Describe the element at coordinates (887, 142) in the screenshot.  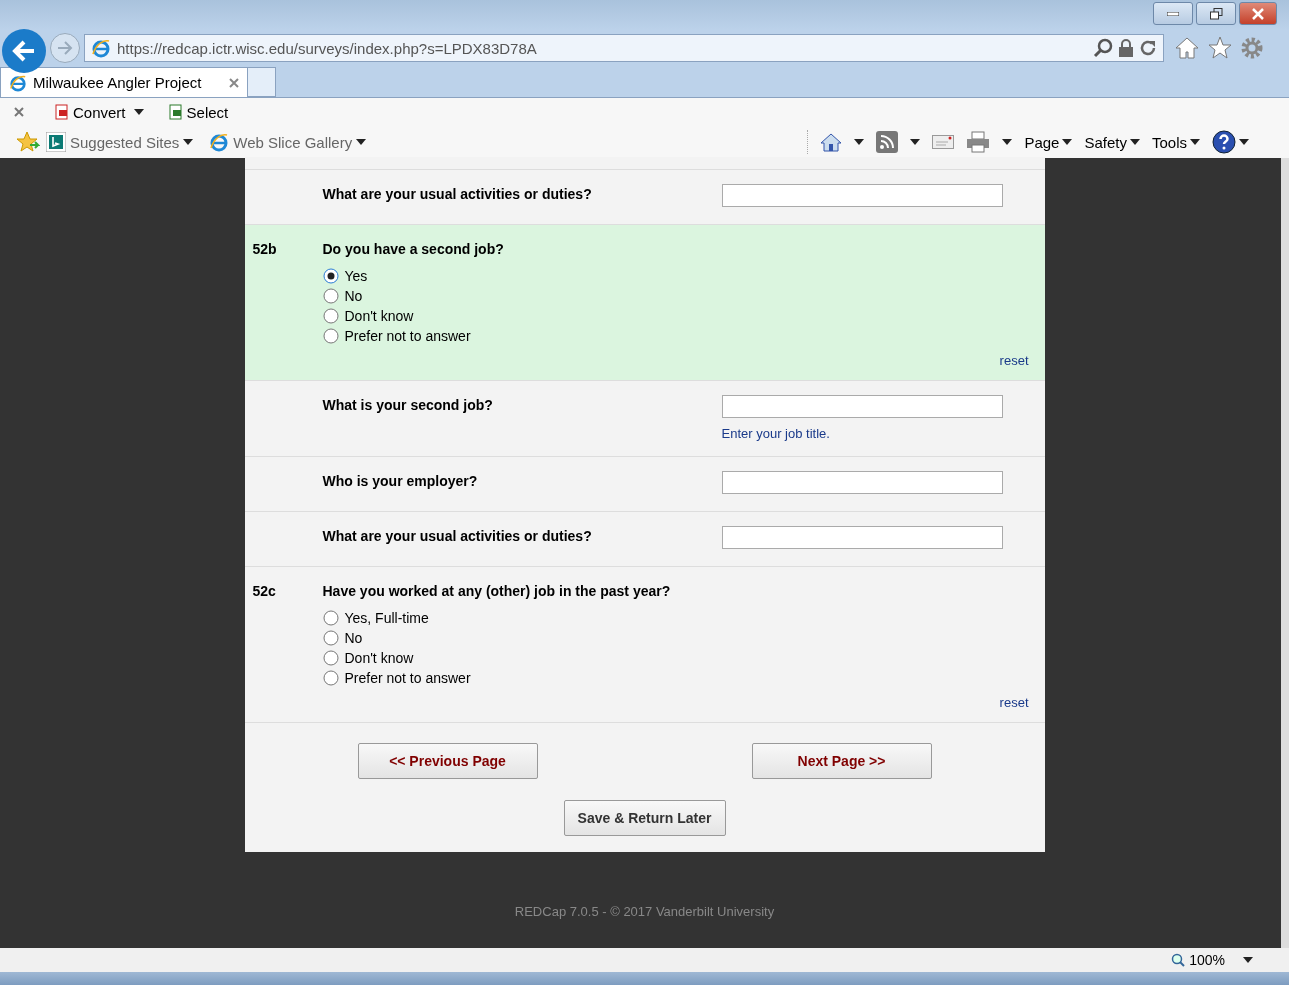
I see `rss-feed-icon` at that location.